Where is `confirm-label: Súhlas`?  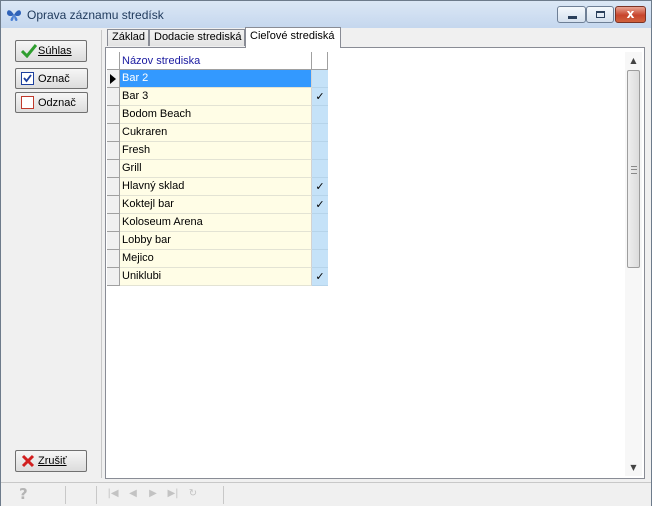 confirm-label: Súhlas is located at coordinates (55, 51).